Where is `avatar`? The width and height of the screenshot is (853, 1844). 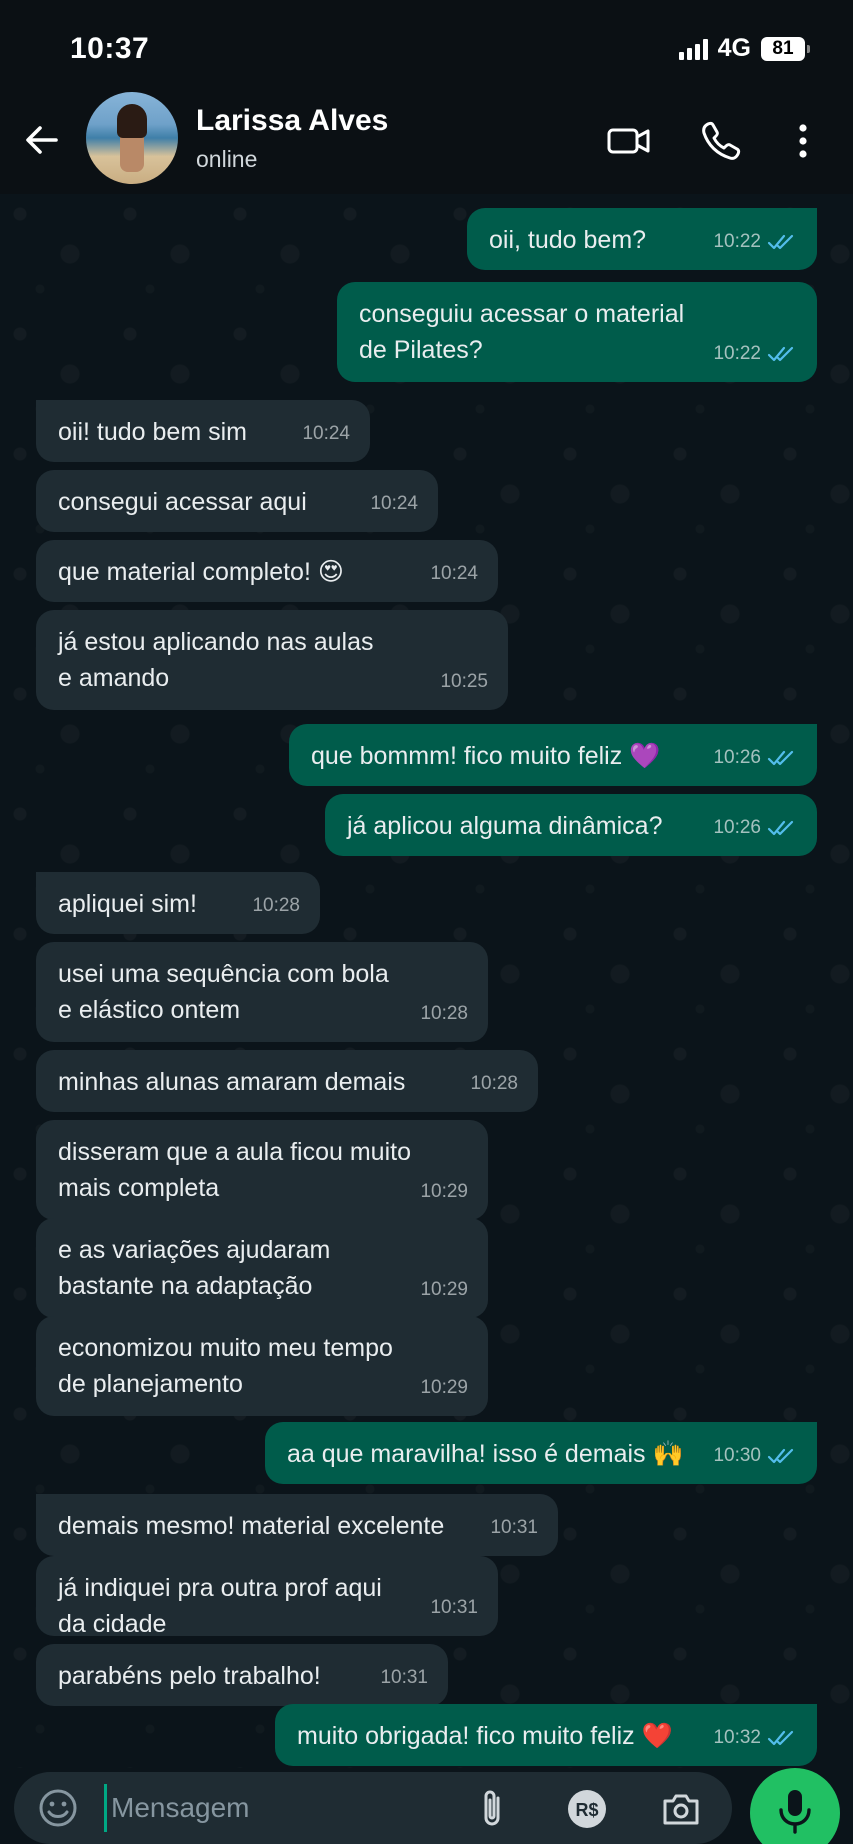
avatar is located at coordinates (132, 138).